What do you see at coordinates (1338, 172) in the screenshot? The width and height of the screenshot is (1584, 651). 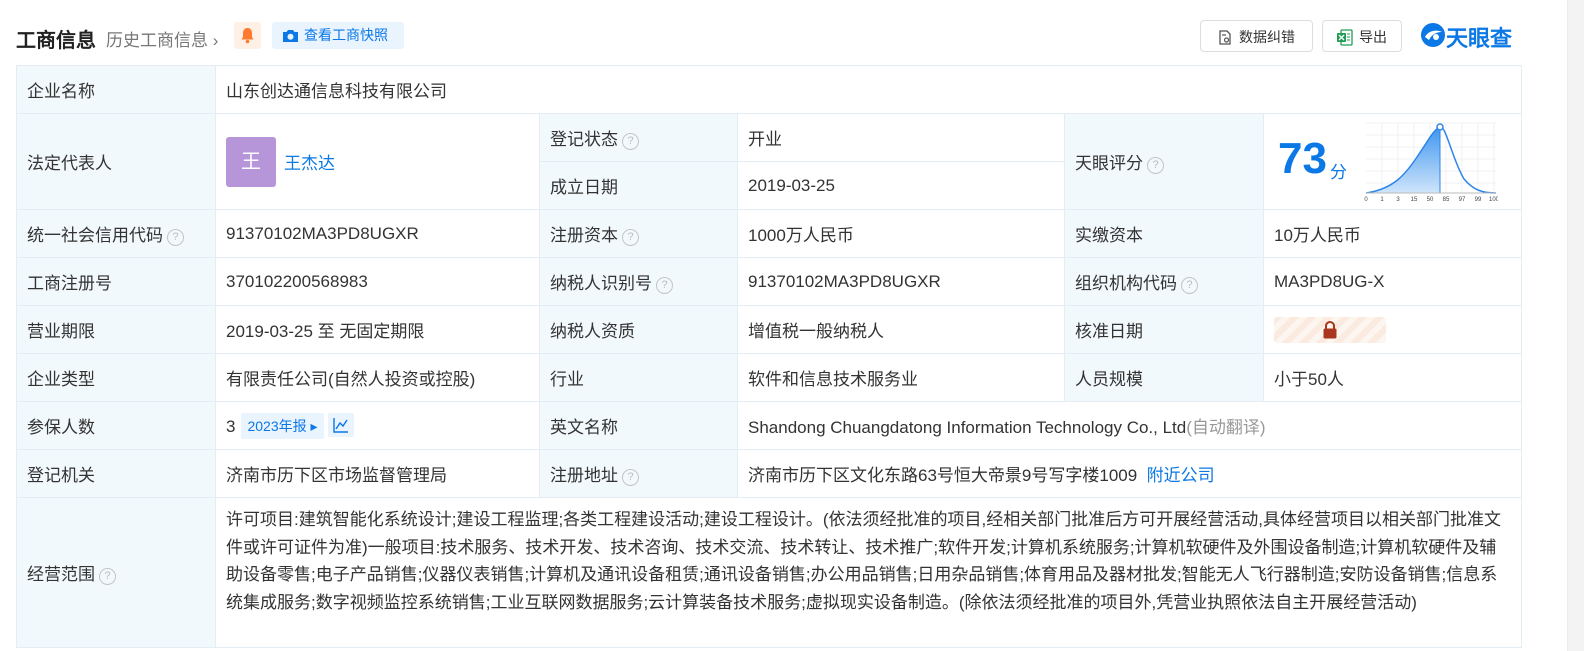 I see `score-unit: 分` at bounding box center [1338, 172].